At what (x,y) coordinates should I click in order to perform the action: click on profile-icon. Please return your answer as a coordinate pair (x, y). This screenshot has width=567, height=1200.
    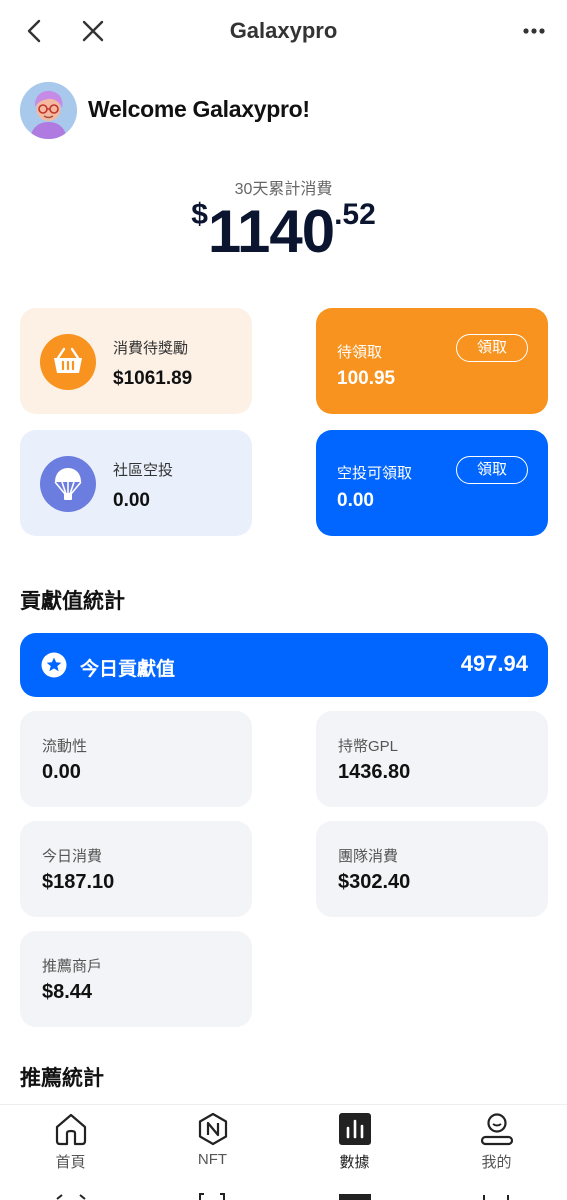
    Looking at the image, I should click on (497, 1129).